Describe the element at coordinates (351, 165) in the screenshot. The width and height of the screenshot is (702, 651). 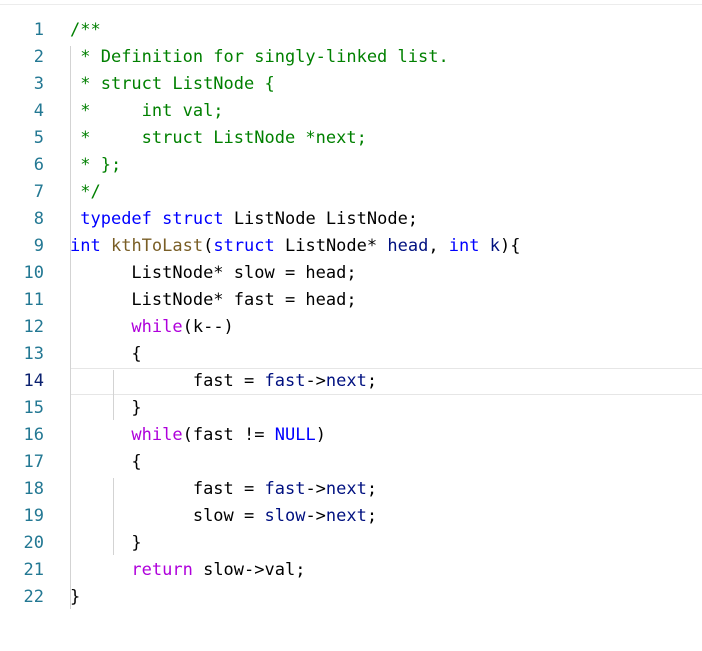
I see `code-line: 6 * };` at that location.